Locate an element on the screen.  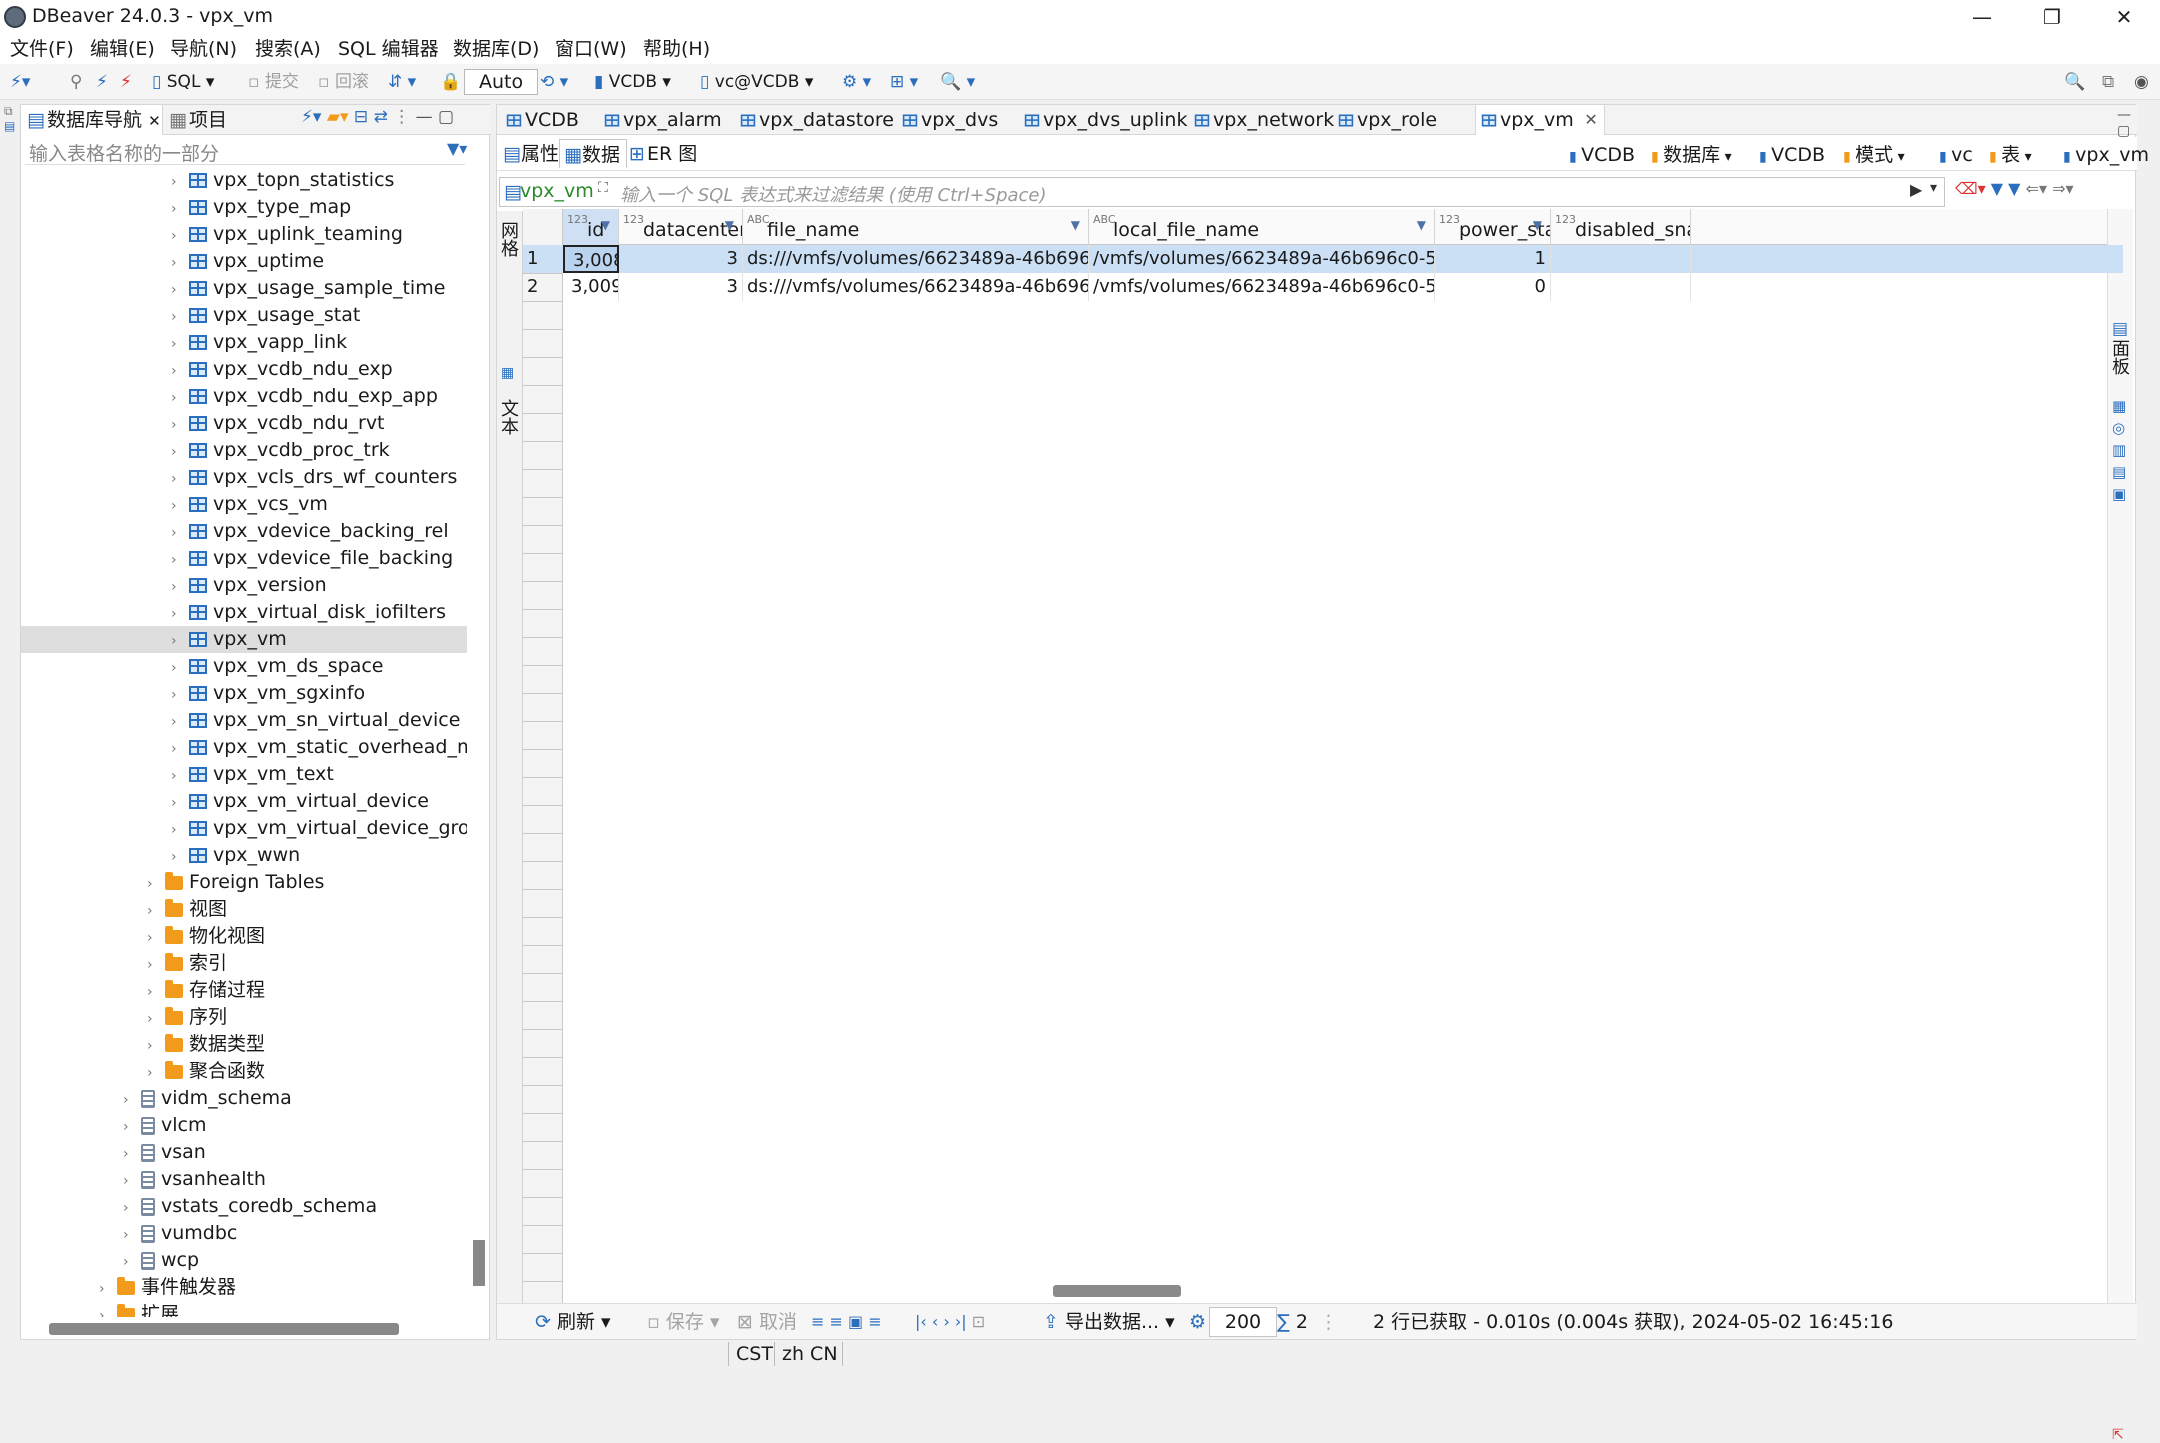
tree-table-item: › vpx_vdevice_backing_rel is located at coordinates (244, 531).